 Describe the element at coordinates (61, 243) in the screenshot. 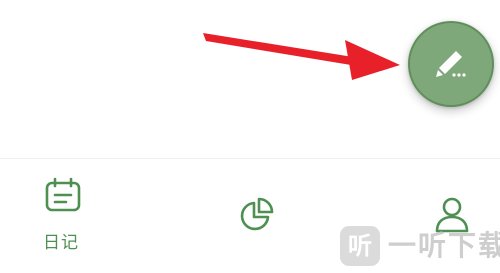

I see `tab-journal-label: 日记` at that location.